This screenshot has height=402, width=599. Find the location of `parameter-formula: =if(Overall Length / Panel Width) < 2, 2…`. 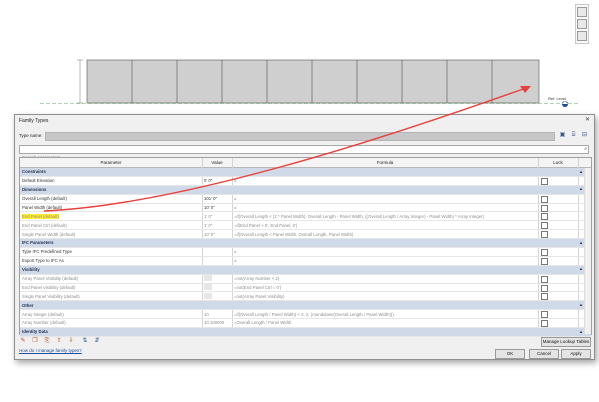

parameter-formula: =if(Overall Length / Panel Width) < 2, 2… is located at coordinates (314, 314).